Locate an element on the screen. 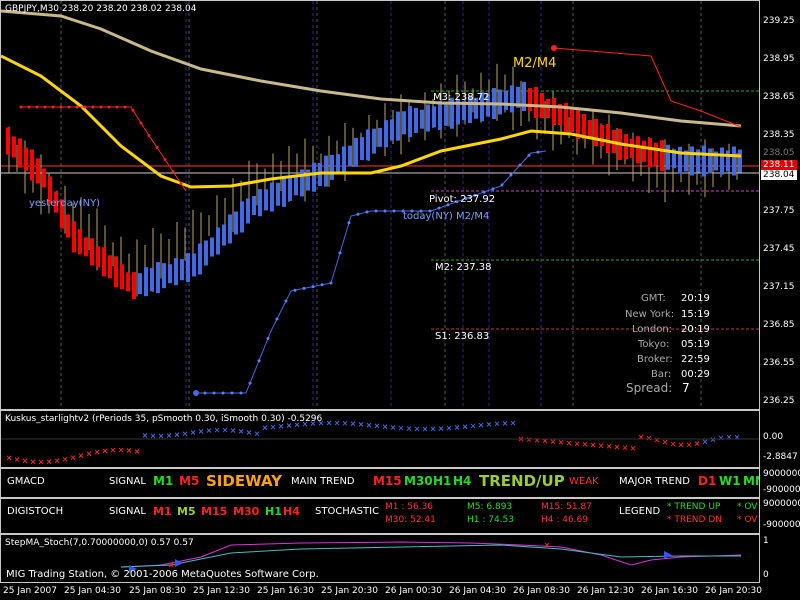  stepma-tick-top: 1 is located at coordinates (766, 541).